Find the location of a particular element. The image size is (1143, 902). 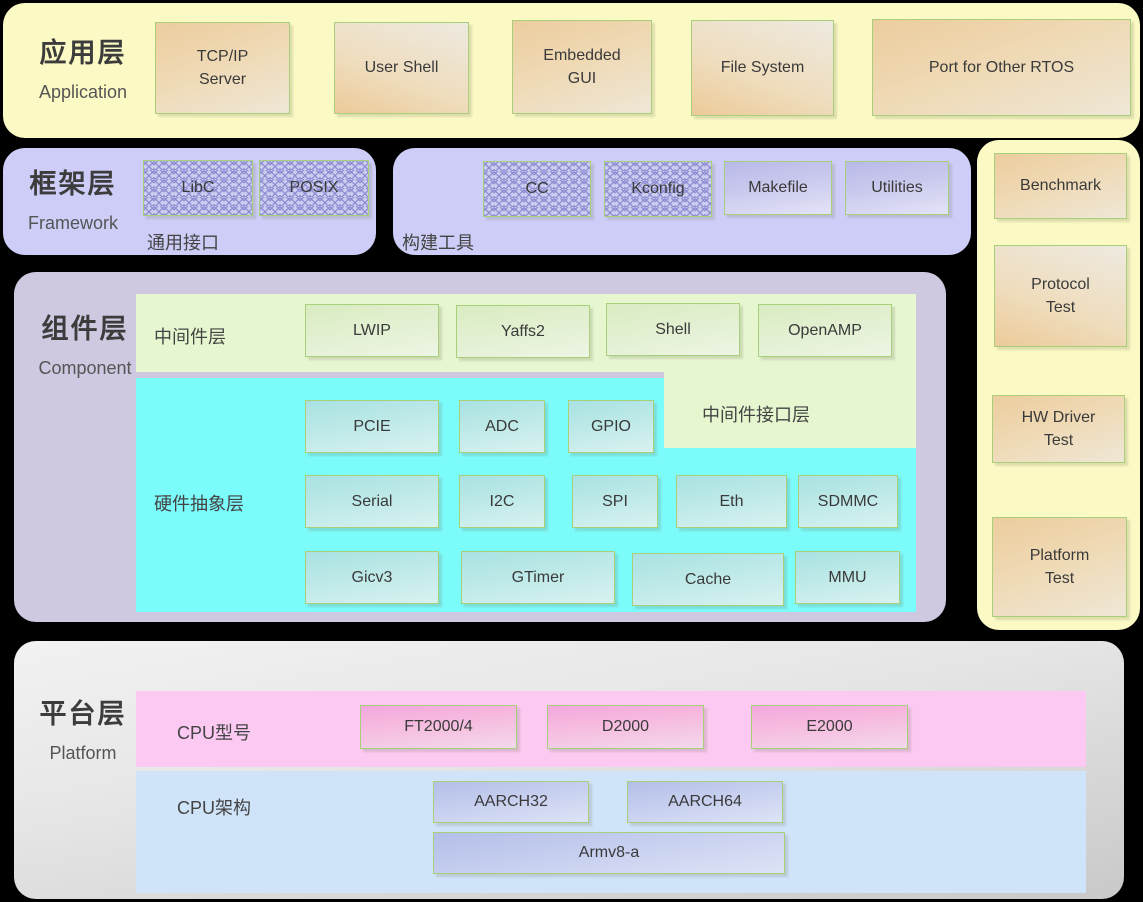

hal-box-cache: Cache is located at coordinates (706, 577).